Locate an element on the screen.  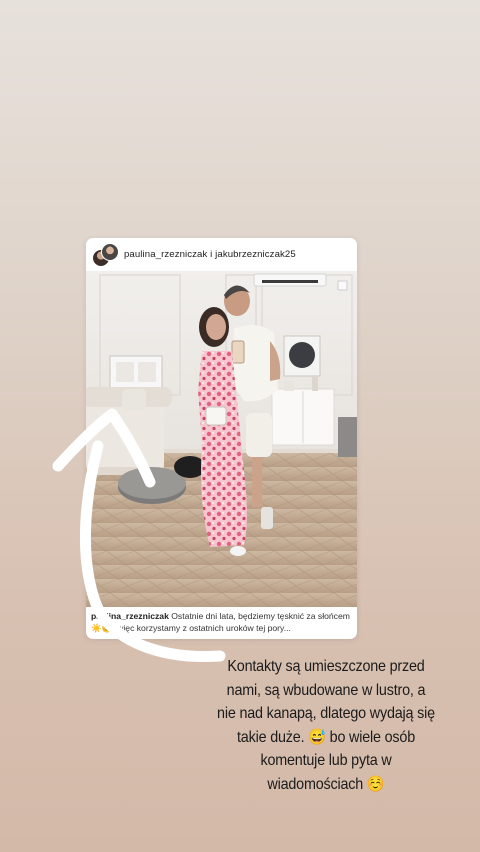
caption-username: paulina_rzezniczak is located at coordinates (130, 616).